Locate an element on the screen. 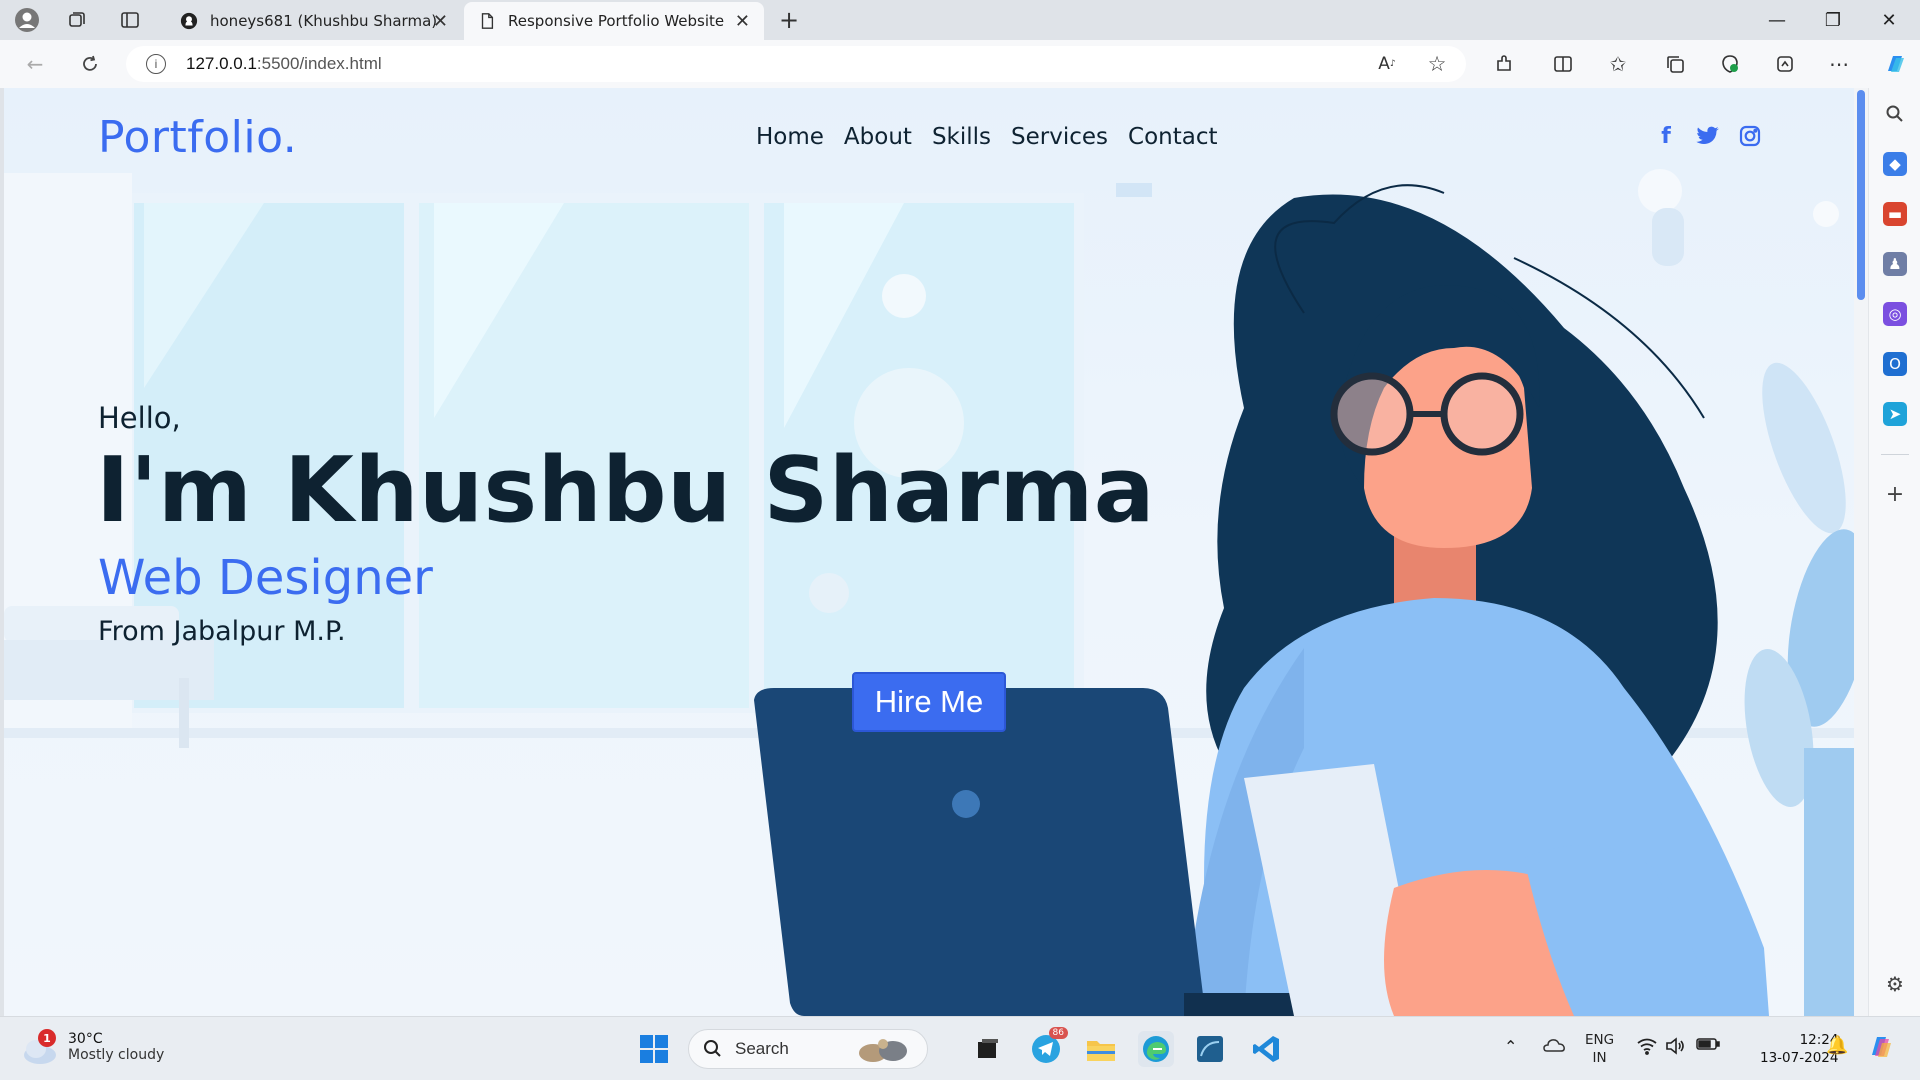 This screenshot has height=1080, width=1920. tab-portfolio: Responsive Portfolio Website ✕ is located at coordinates (614, 21).